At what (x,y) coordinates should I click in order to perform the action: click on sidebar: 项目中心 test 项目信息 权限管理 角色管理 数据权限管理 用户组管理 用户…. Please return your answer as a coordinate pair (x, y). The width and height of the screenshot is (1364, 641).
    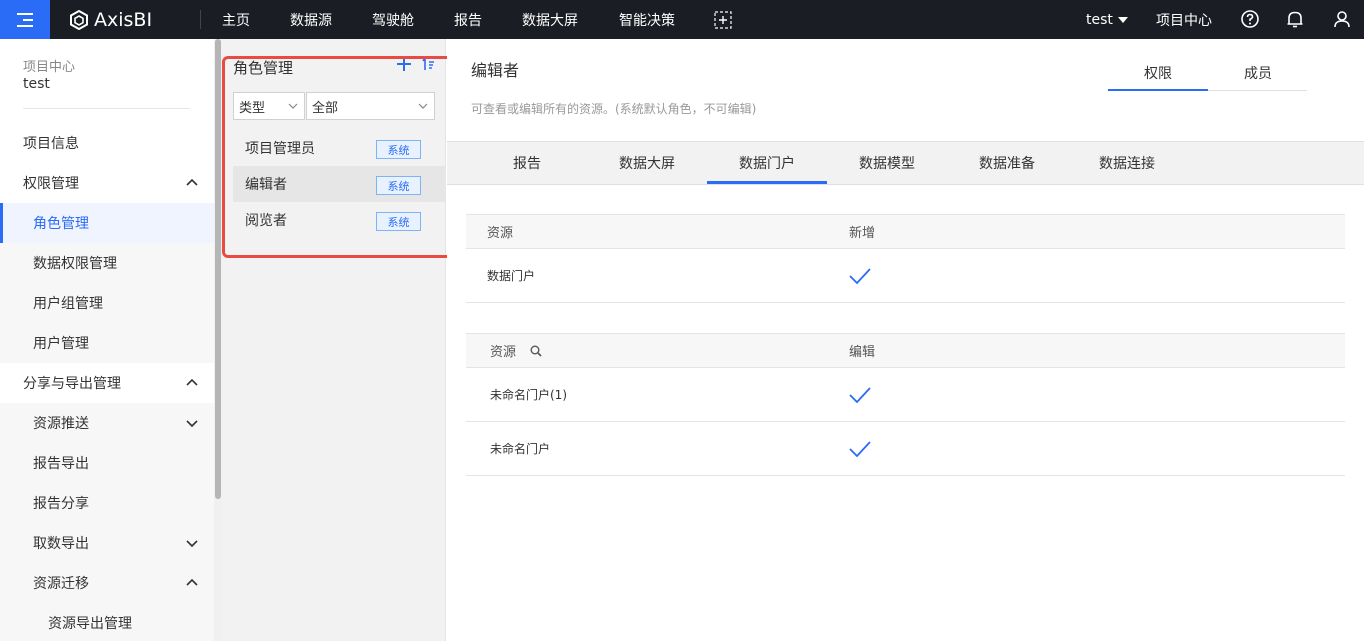
    Looking at the image, I should click on (107, 340).